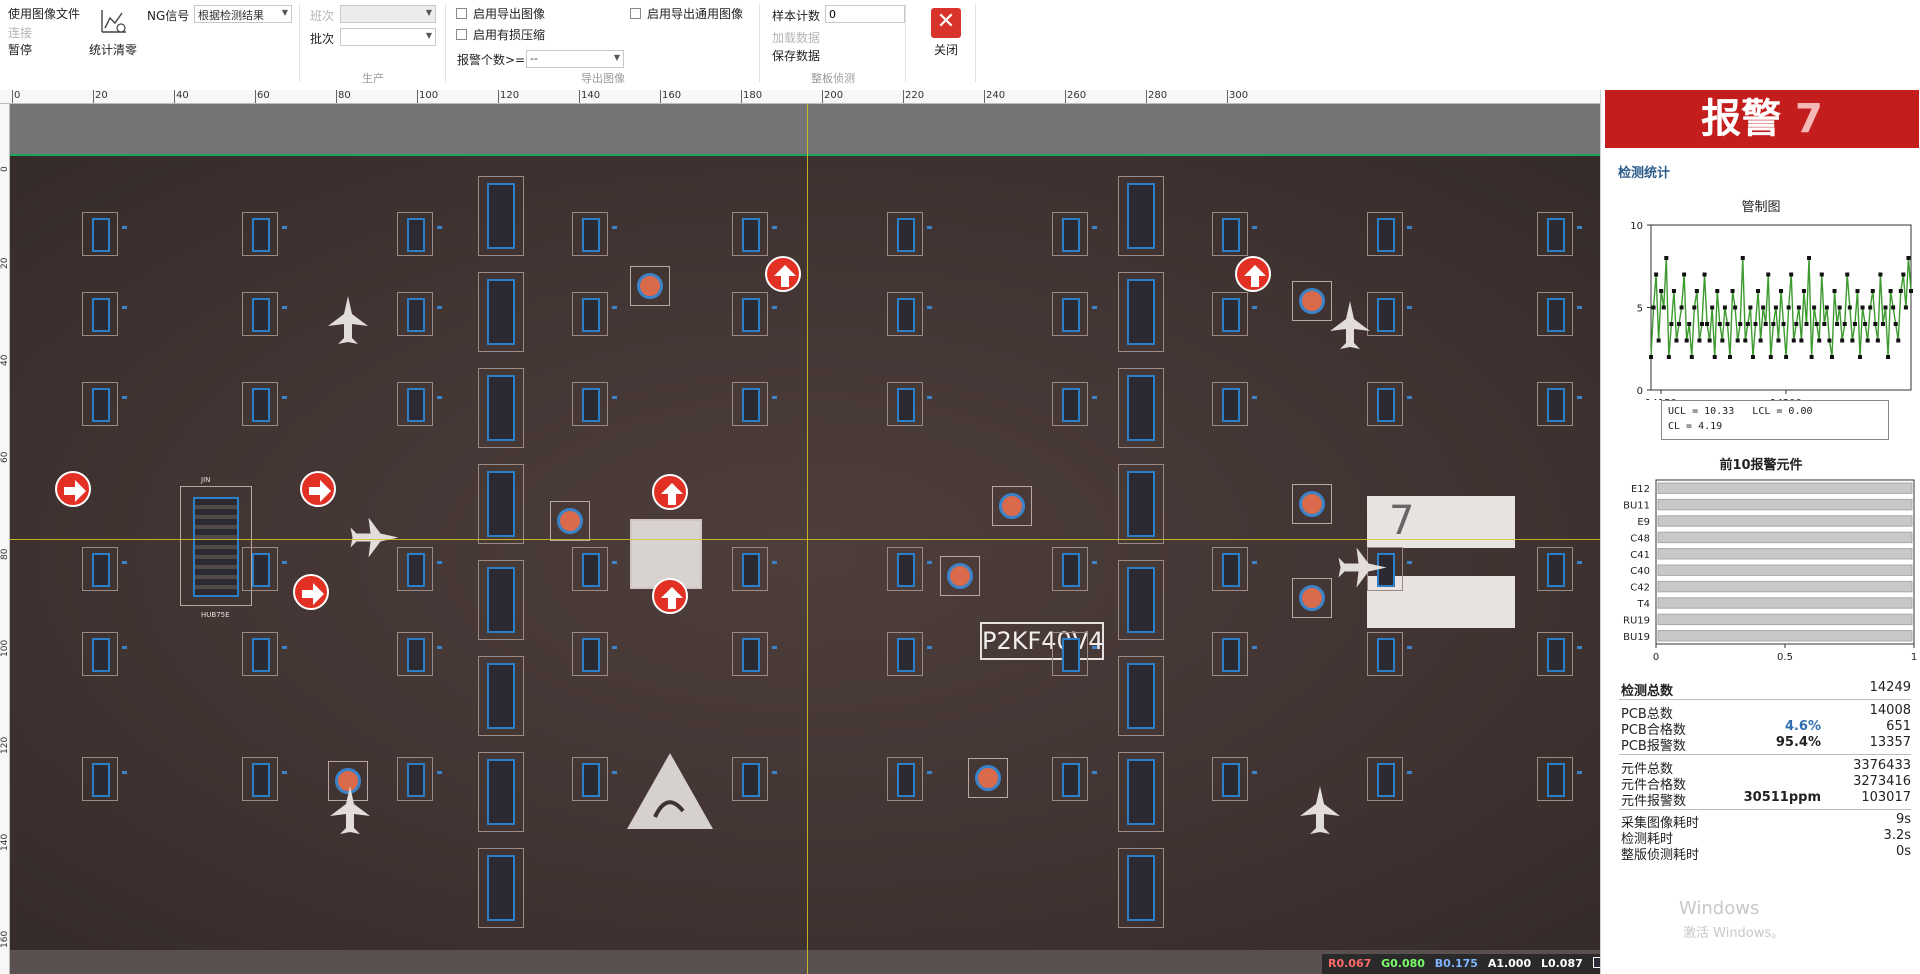 This screenshot has height=974, width=1920. What do you see at coordinates (1640, 555) in the screenshot?
I see `bar-category-label: C41` at bounding box center [1640, 555].